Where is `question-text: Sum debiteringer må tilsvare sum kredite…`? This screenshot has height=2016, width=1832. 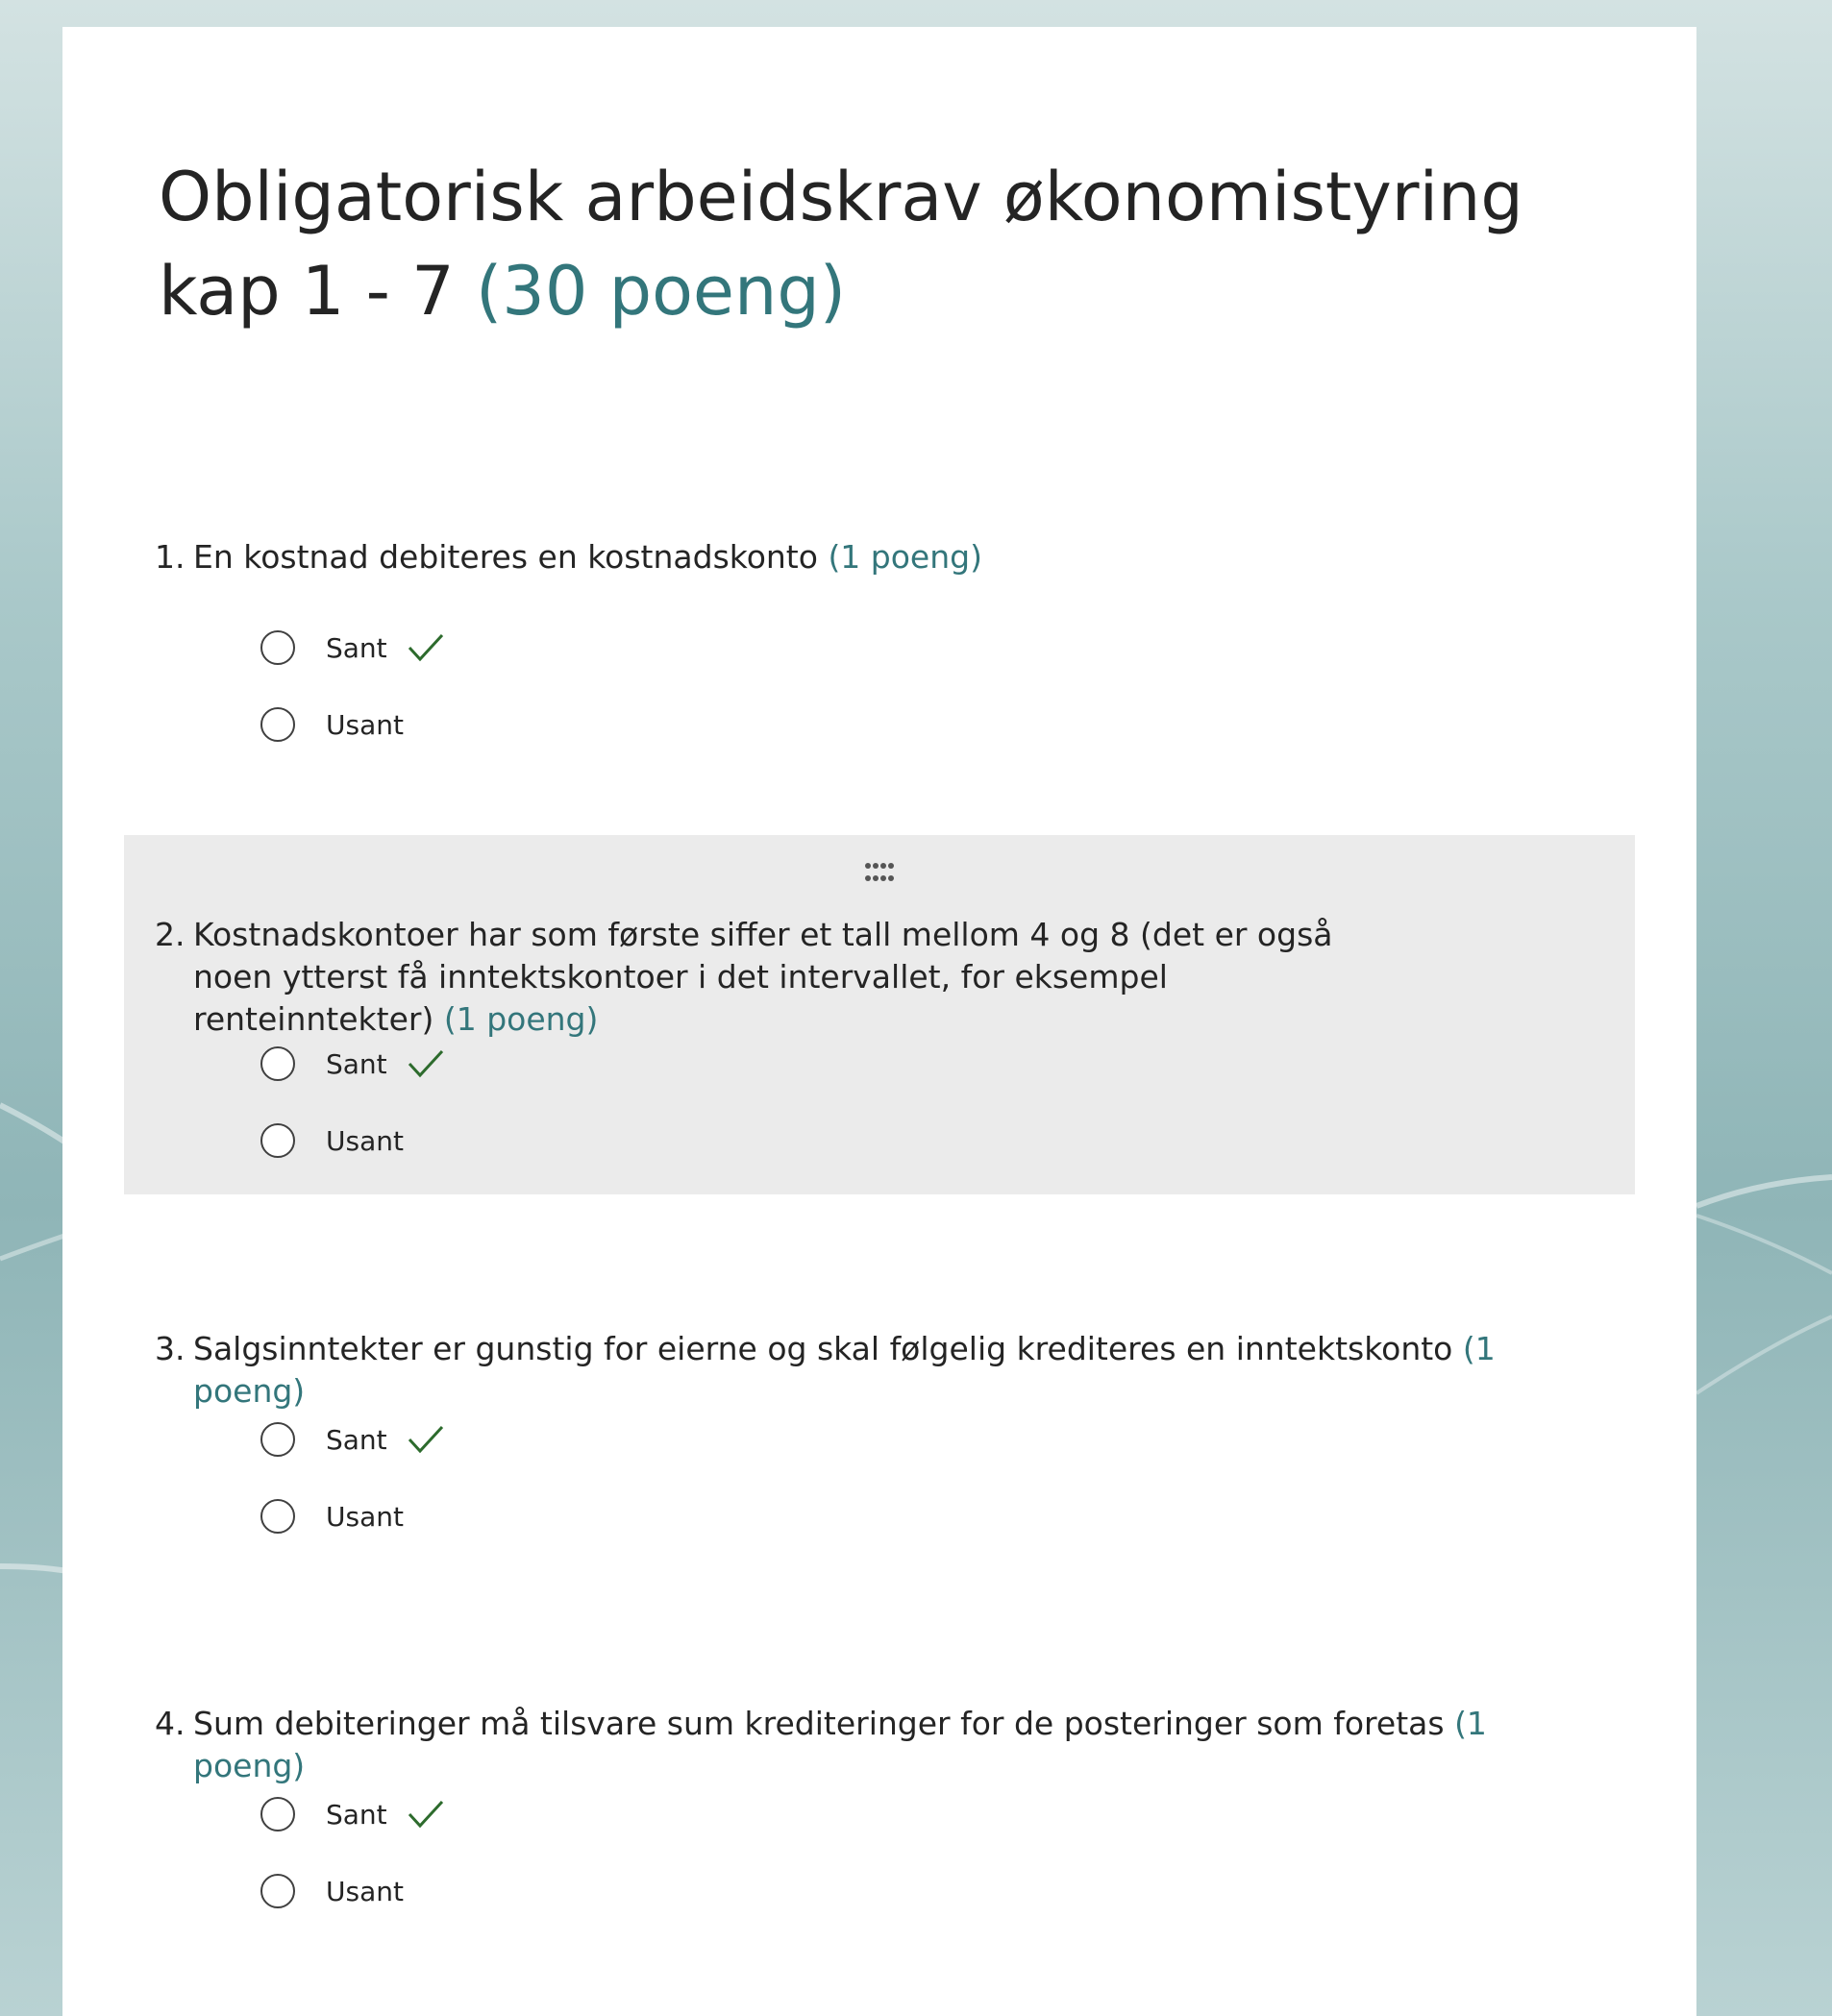 question-text: Sum debiteringer må tilsvare sum kredite… is located at coordinates (819, 1723).